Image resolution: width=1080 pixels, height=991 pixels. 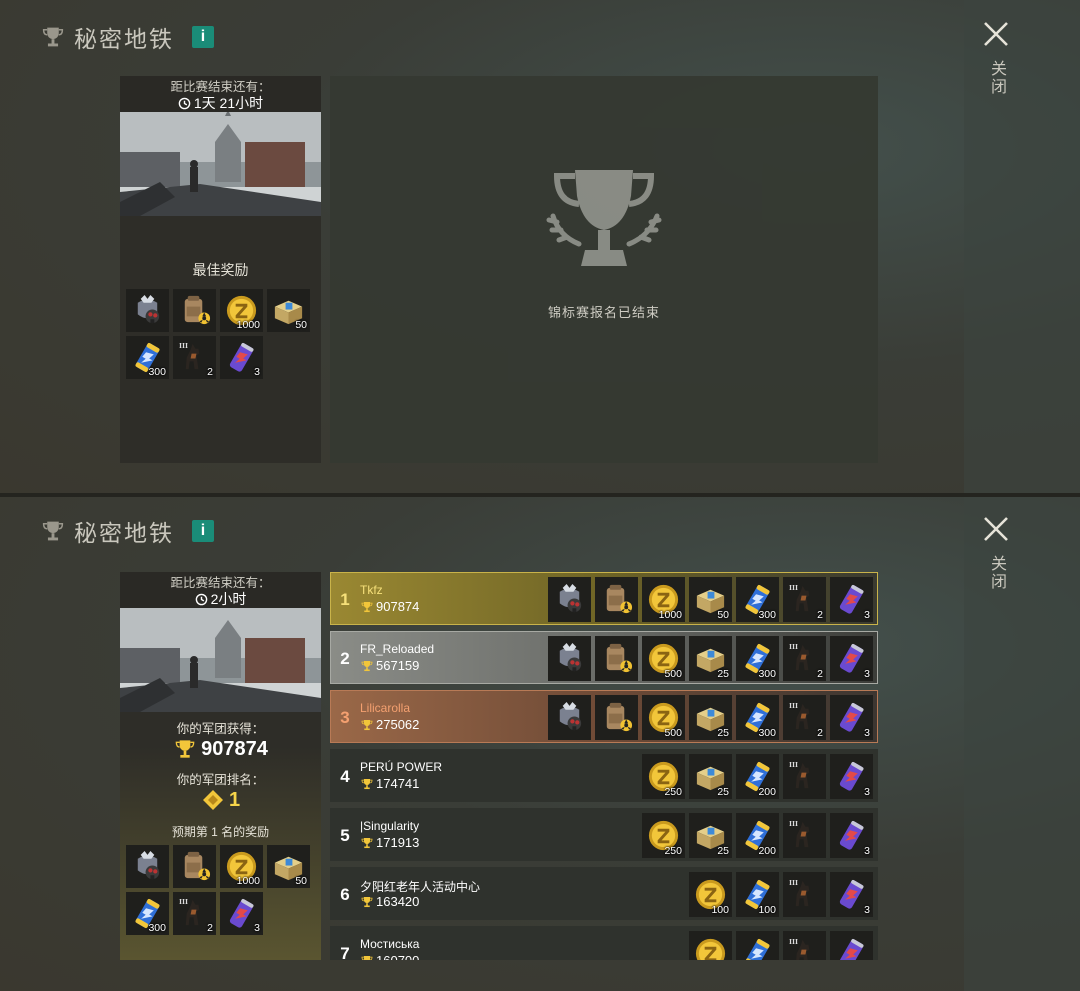 What do you see at coordinates (203, 37) in the screenshot?
I see `info-button: i` at bounding box center [203, 37].